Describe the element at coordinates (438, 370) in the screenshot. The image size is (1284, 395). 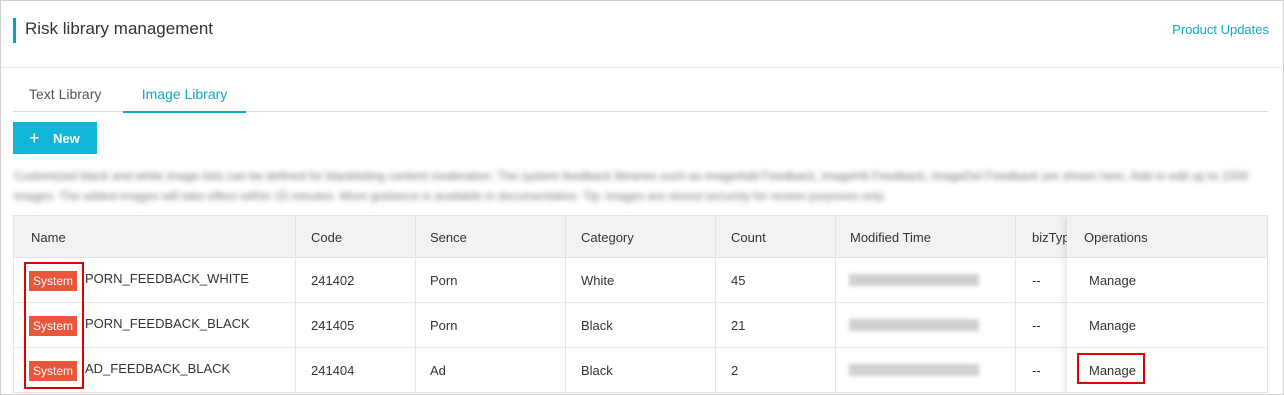
I see `library-sence: Ad` at that location.